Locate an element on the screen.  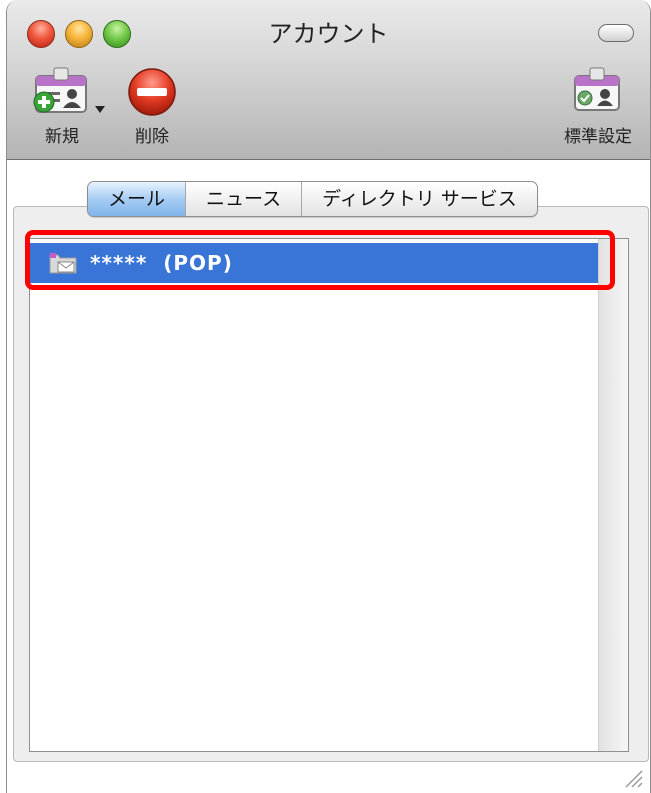
tab-news: ニュース is located at coordinates (244, 199).